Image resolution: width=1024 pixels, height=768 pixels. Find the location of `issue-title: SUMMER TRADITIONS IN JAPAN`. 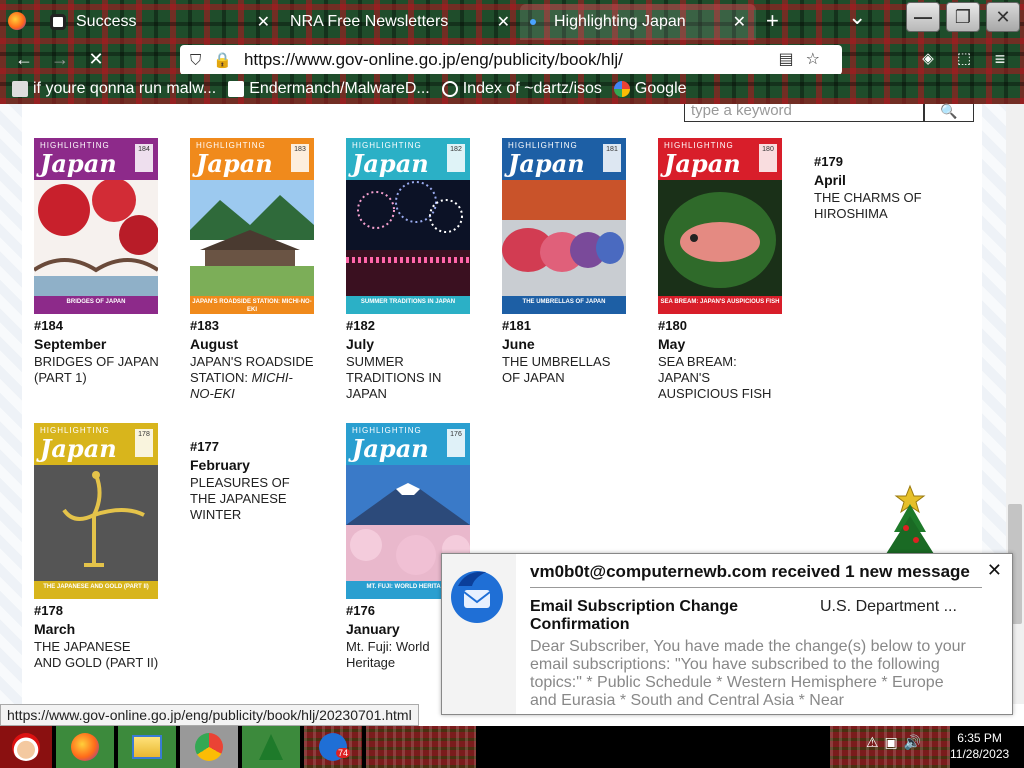

issue-title: SUMMER TRADITIONS IN JAPAN is located at coordinates (409, 378).